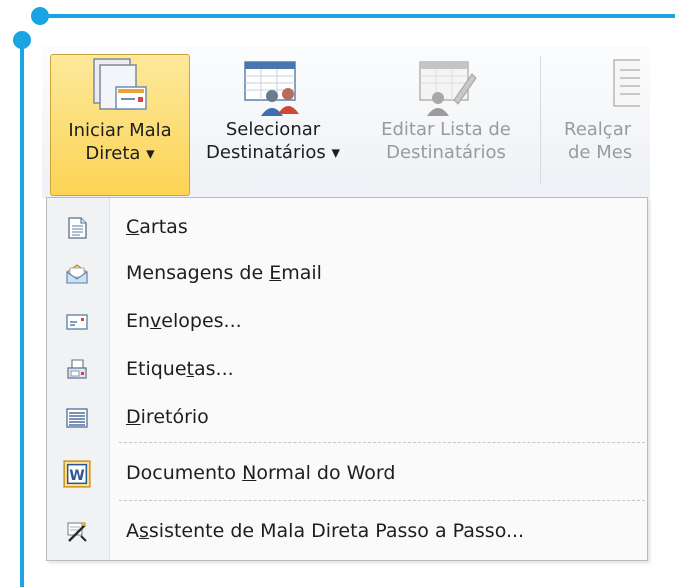 Image resolution: width=675 pixels, height=587 pixels. What do you see at coordinates (22, 40) in the screenshot?
I see `frame-left-dot` at bounding box center [22, 40].